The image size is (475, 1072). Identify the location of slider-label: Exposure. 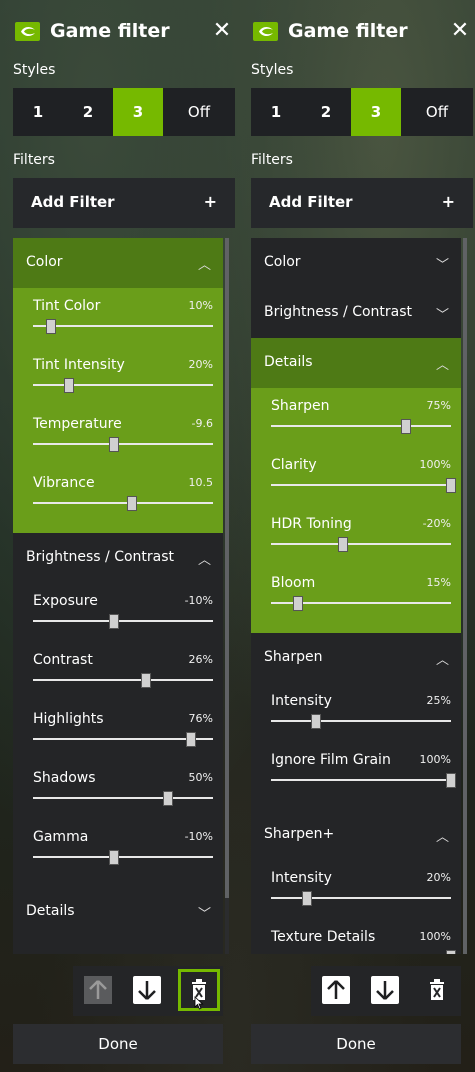
(65, 601).